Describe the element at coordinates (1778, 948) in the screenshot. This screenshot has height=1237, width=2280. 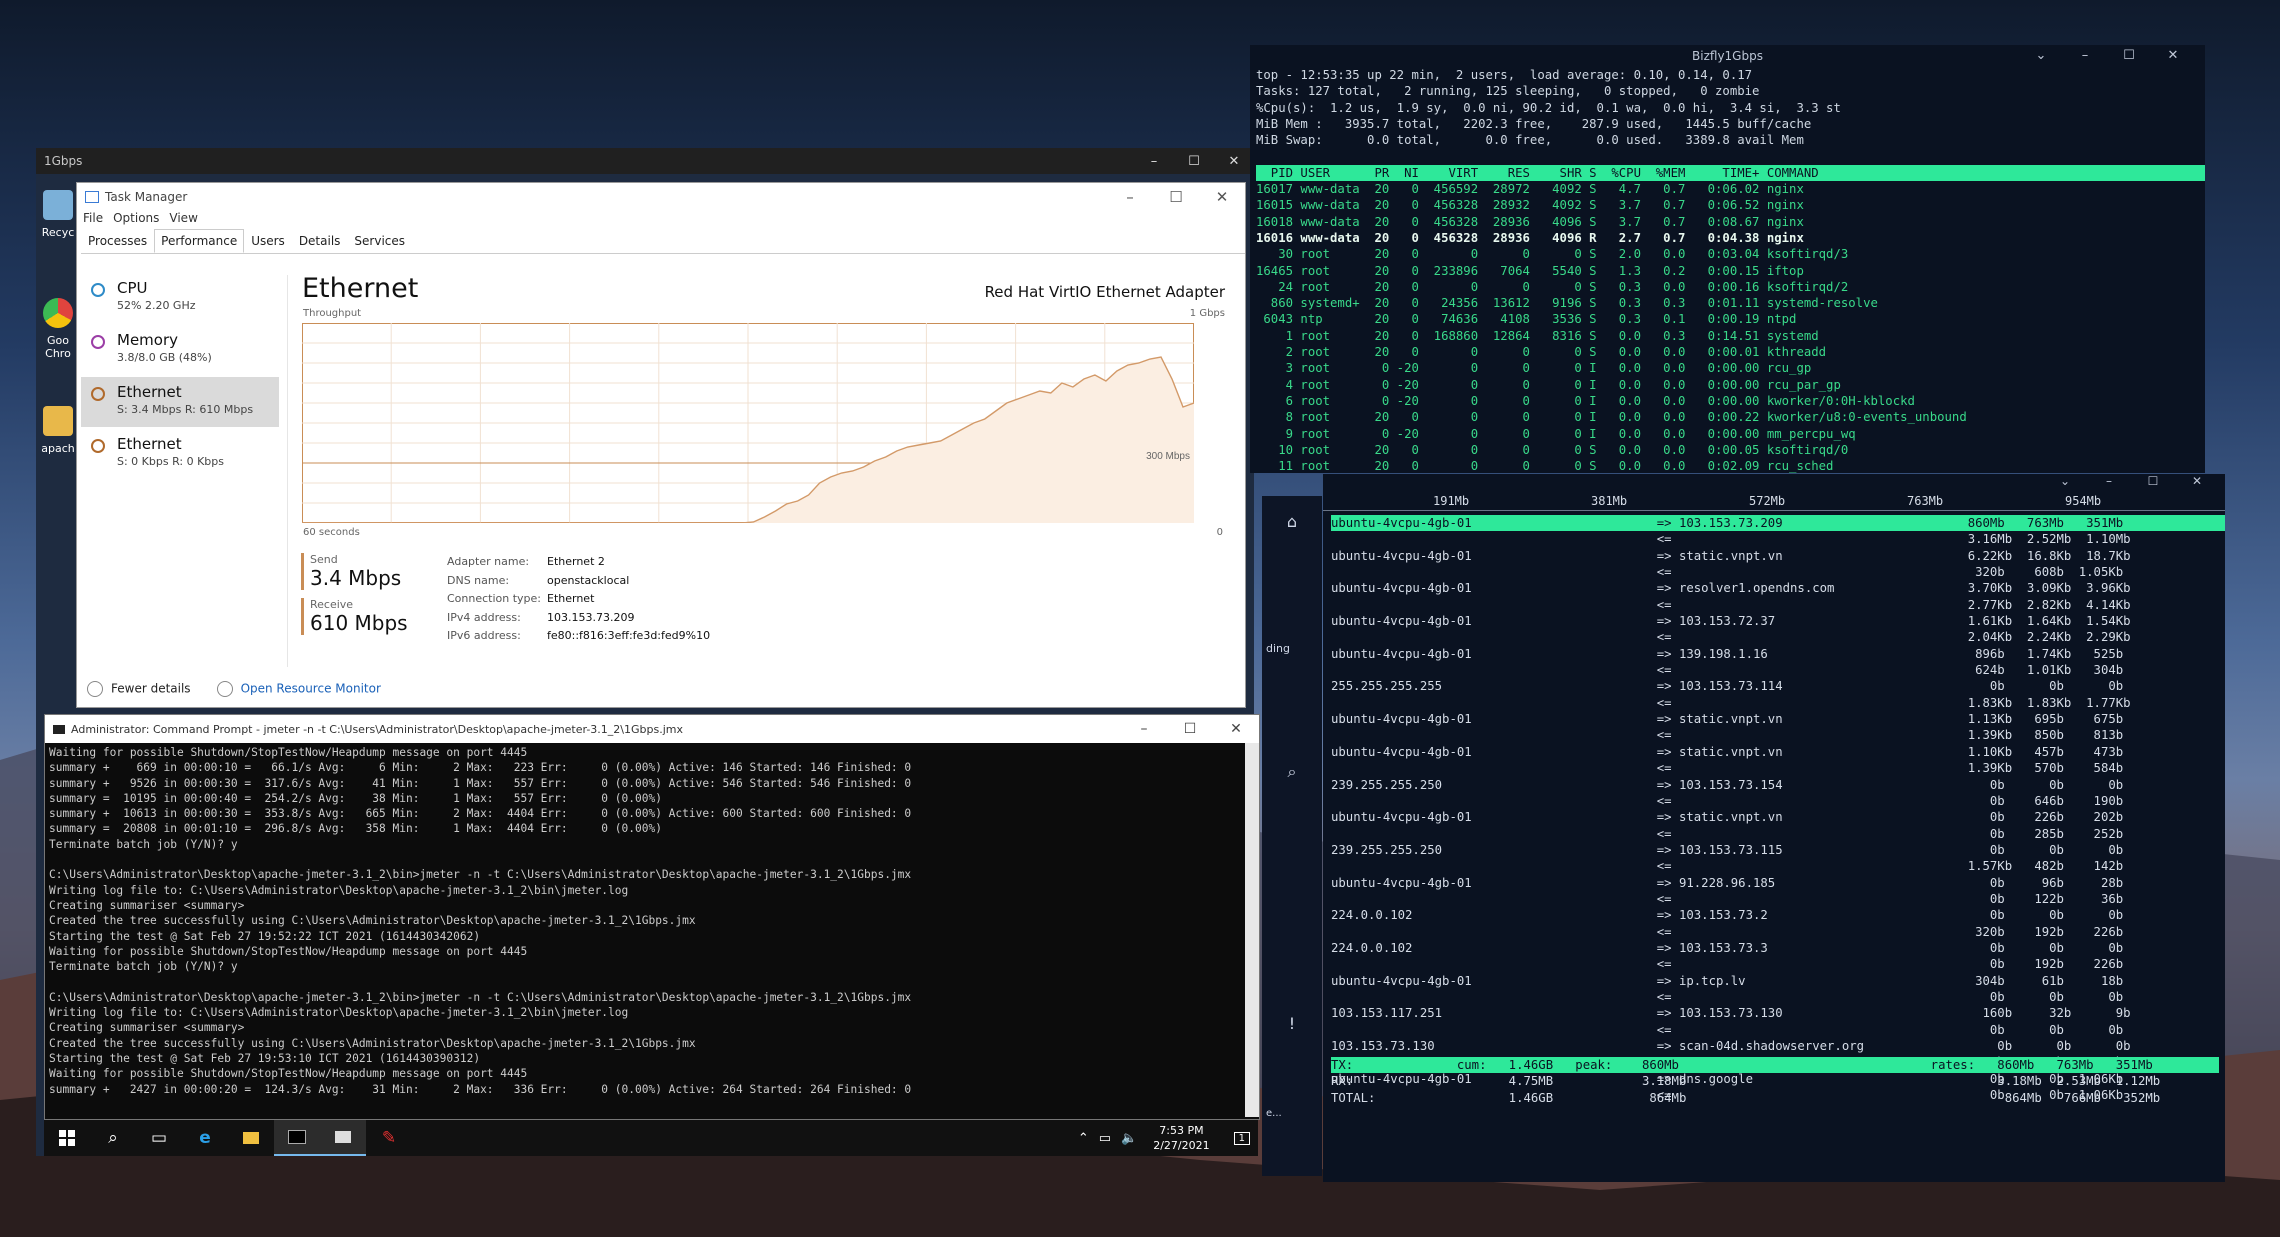
I see `connection-line: 224.0.0.102 => 103.153.73.3 0b 0b 0b` at that location.